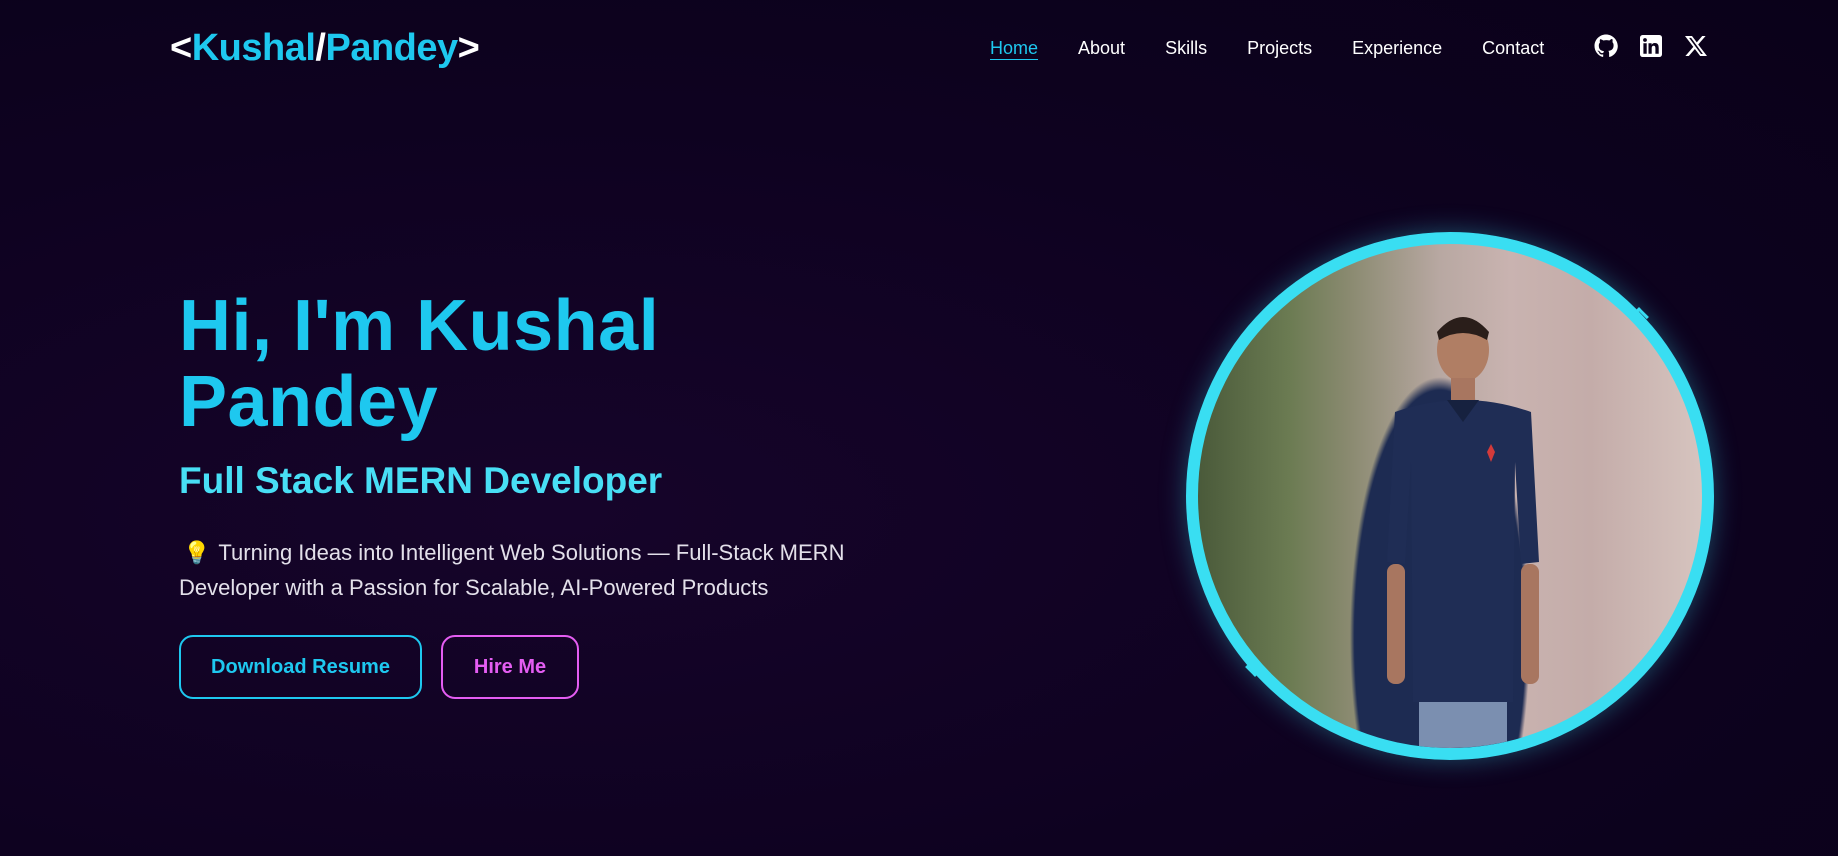 Image resolution: width=1838 pixels, height=856 pixels. I want to click on logo-close-bracket: >, so click(468, 48).